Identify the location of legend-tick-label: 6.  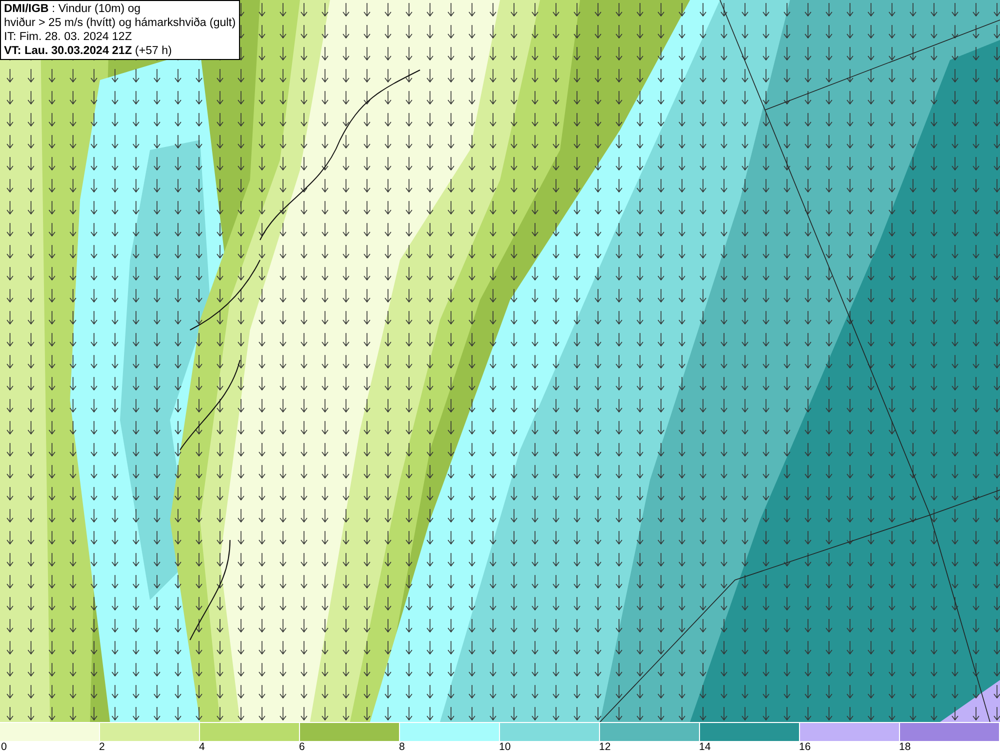
(302, 747).